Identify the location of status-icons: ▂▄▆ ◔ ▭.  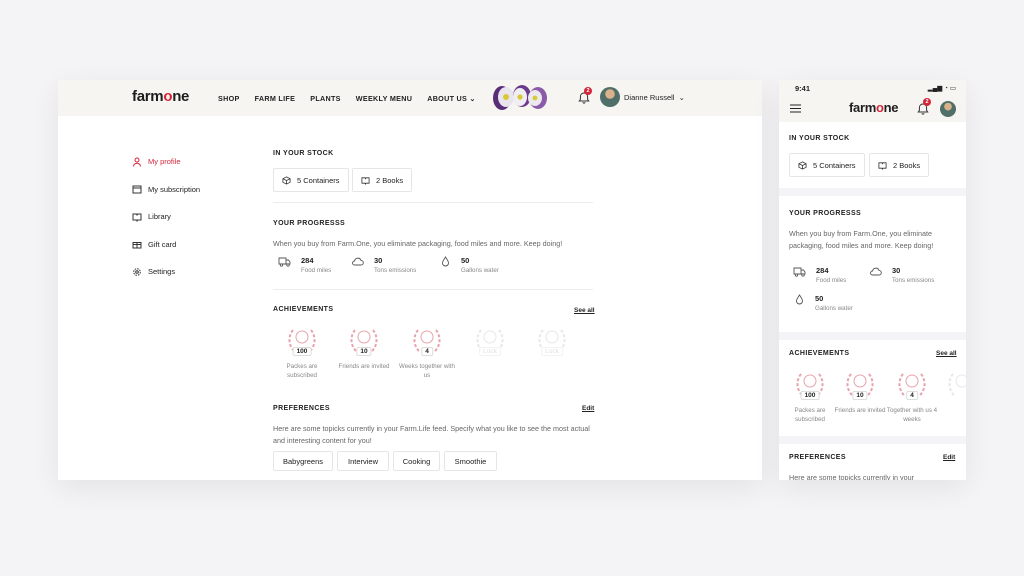
(941, 88).